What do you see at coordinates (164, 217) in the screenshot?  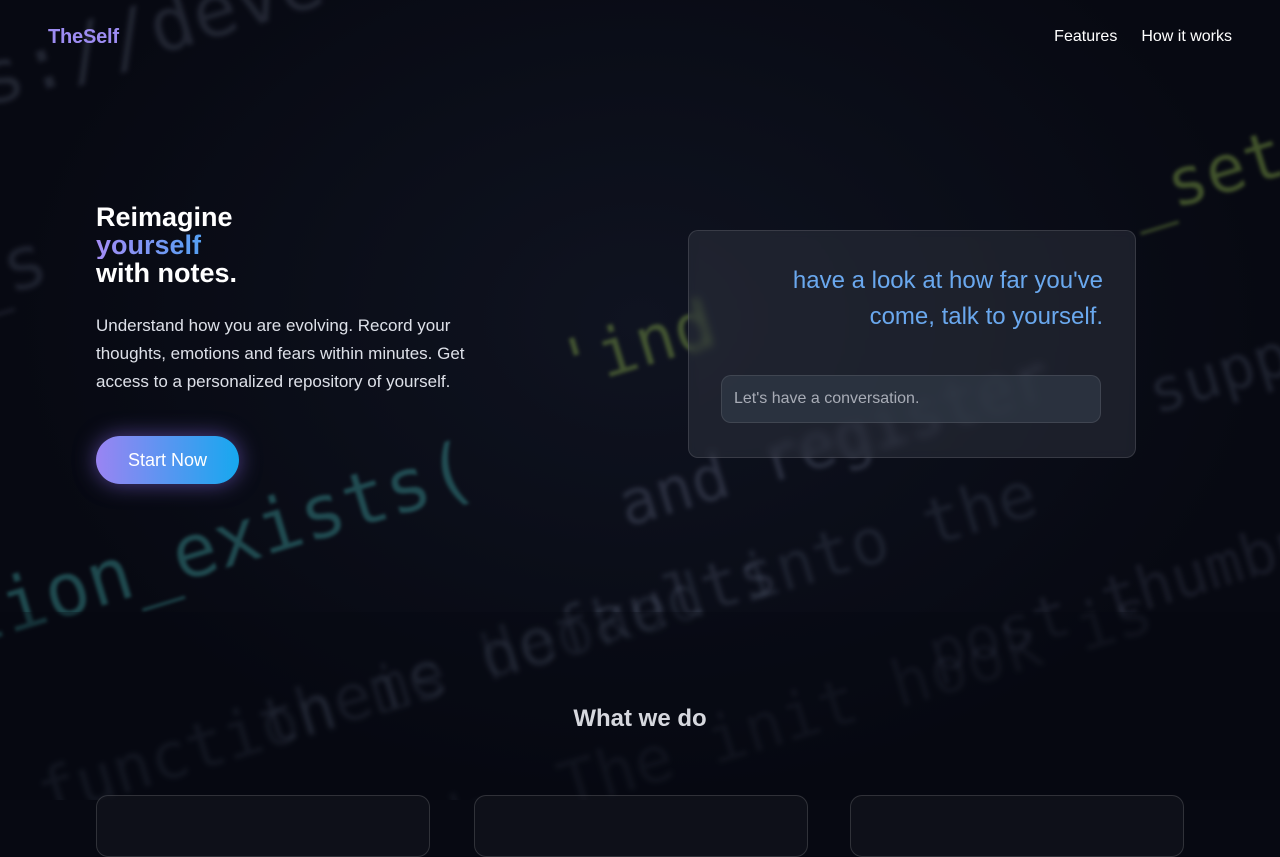 I see `hero-title-line1: Reimagine` at bounding box center [164, 217].